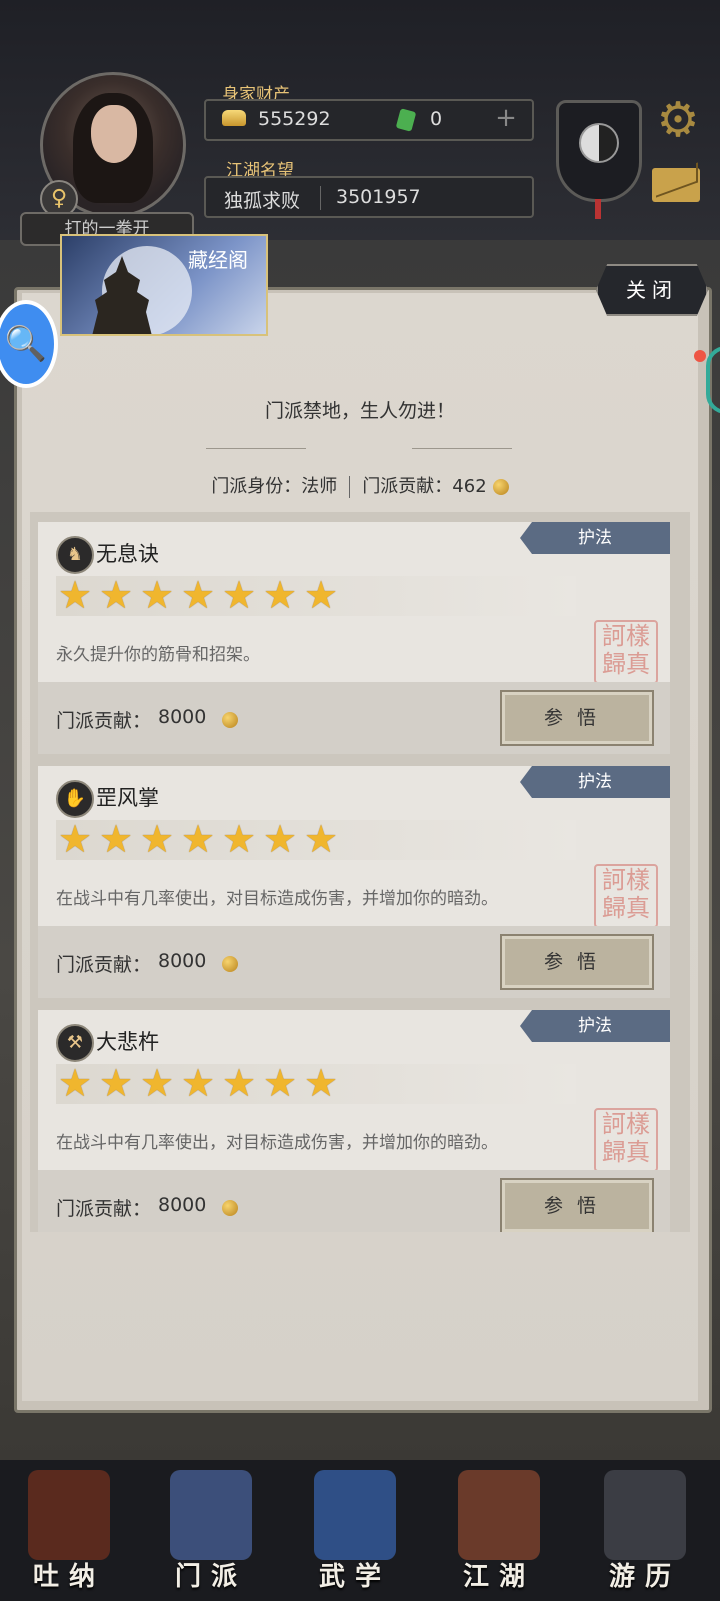 Image resolution: width=720 pixels, height=1601 pixels. What do you see at coordinates (652, 290) in the screenshot?
I see `close-button: 关闭` at bounding box center [652, 290].